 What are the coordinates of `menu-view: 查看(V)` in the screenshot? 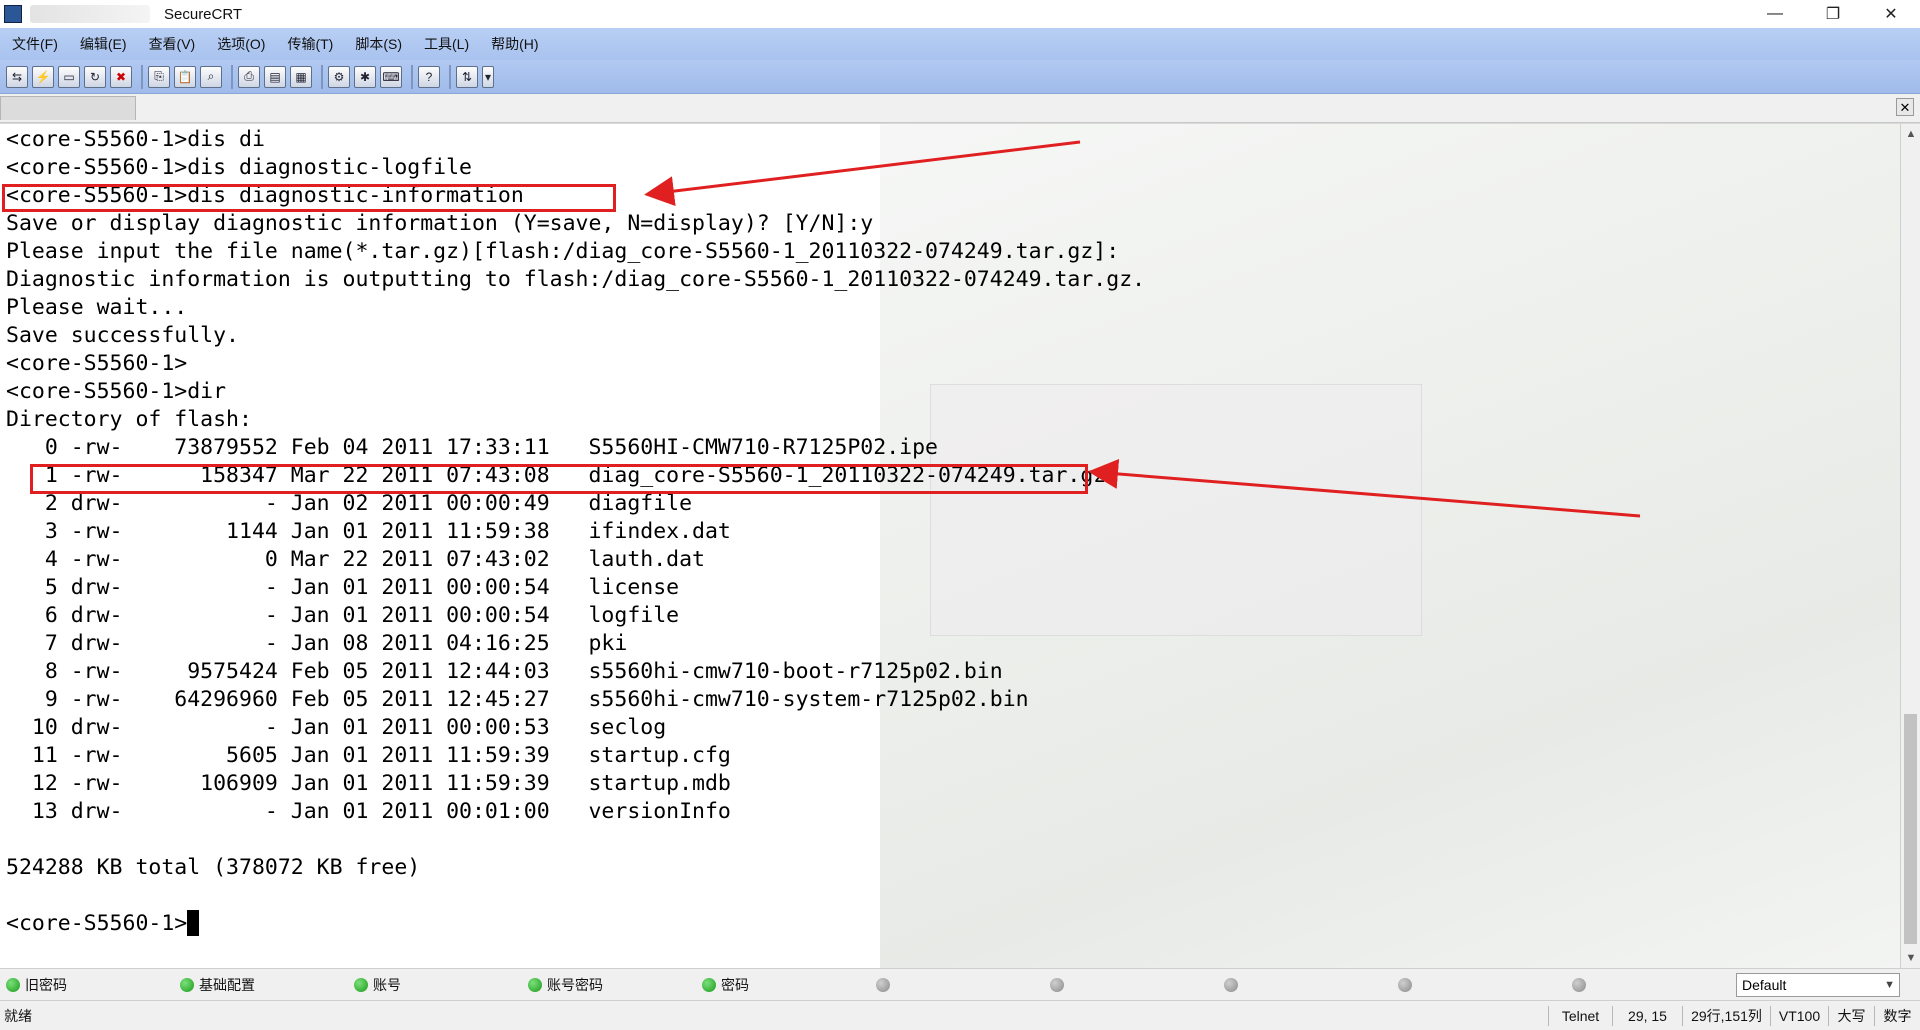 It's located at (172, 44).